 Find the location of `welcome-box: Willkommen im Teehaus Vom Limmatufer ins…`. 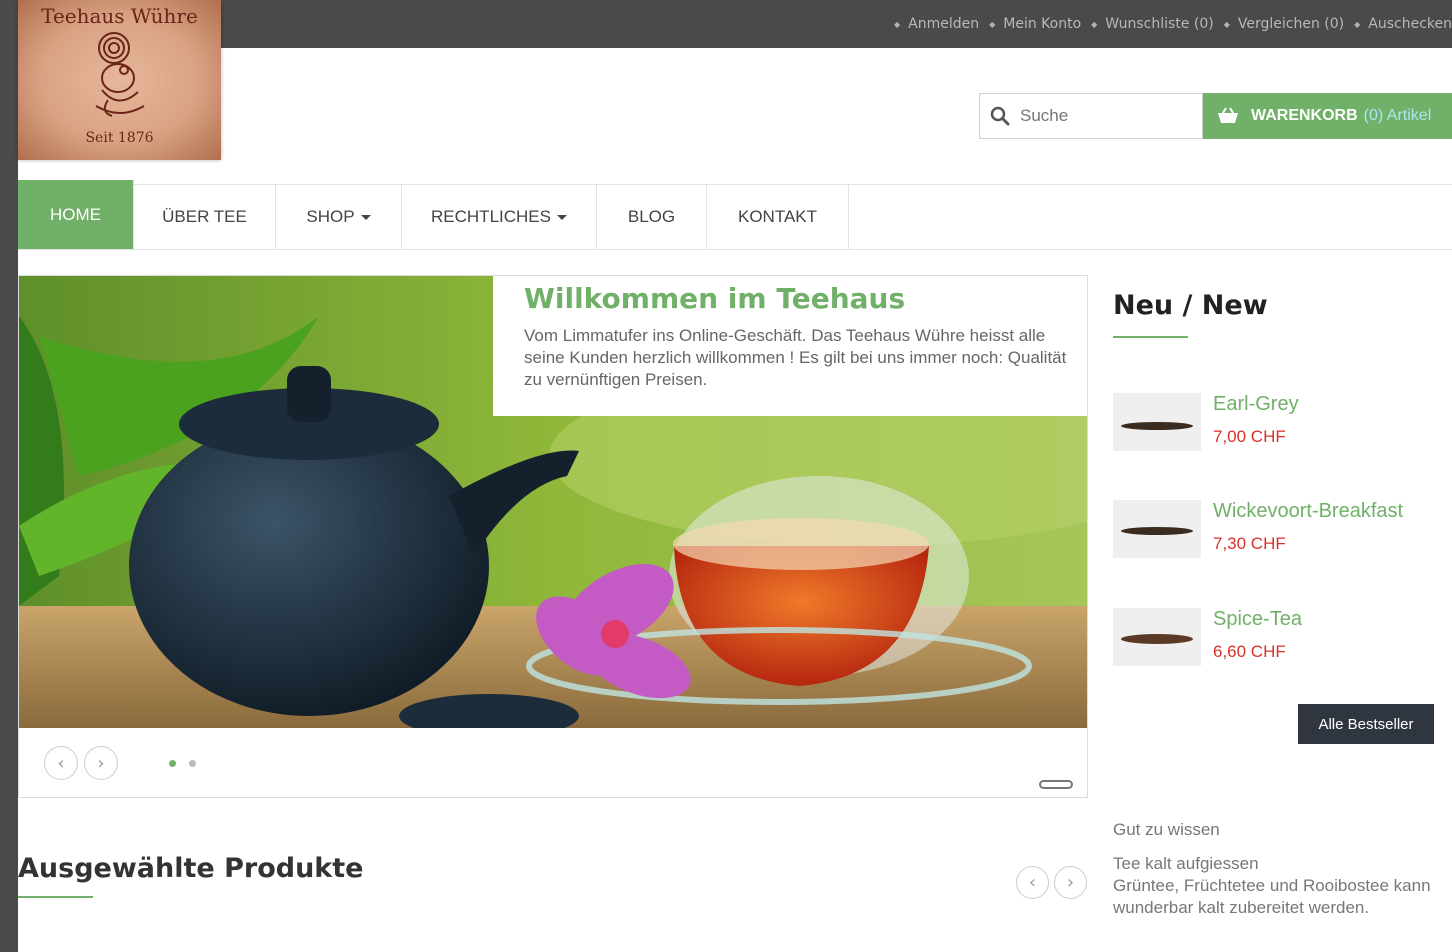

welcome-box: Willkommen im Teehaus Vom Limmatufer ins… is located at coordinates (790, 346).